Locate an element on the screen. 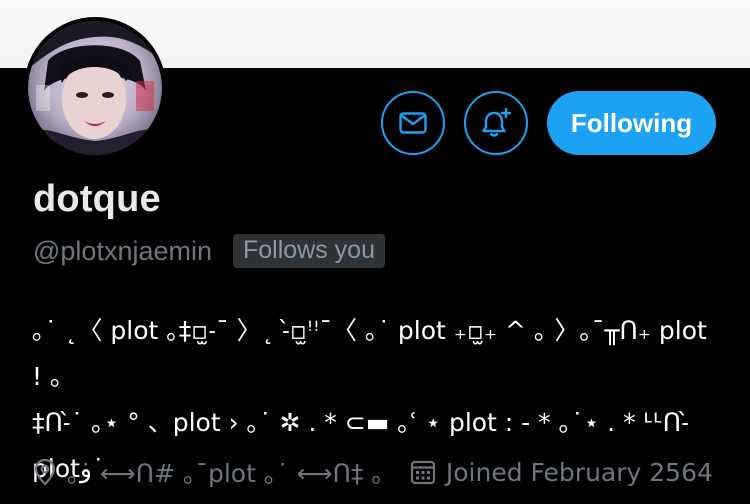 The width and height of the screenshot is (750, 504). notifications-button is located at coordinates (496, 123).